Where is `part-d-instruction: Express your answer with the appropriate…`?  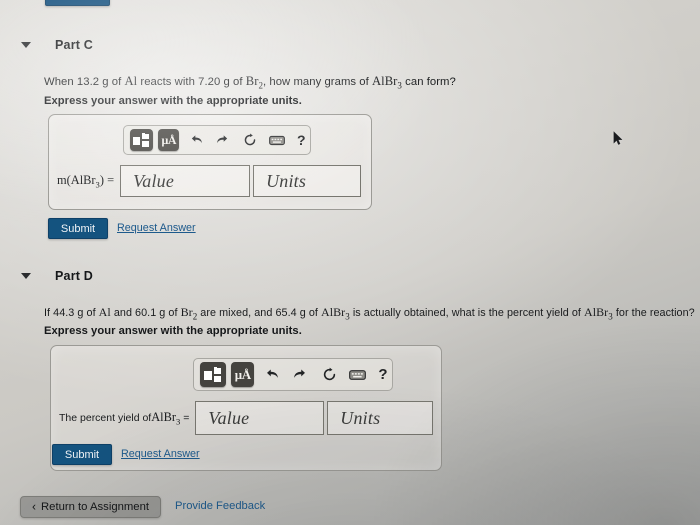
part-d-instruction: Express your answer with the appropriate… is located at coordinates (173, 331).